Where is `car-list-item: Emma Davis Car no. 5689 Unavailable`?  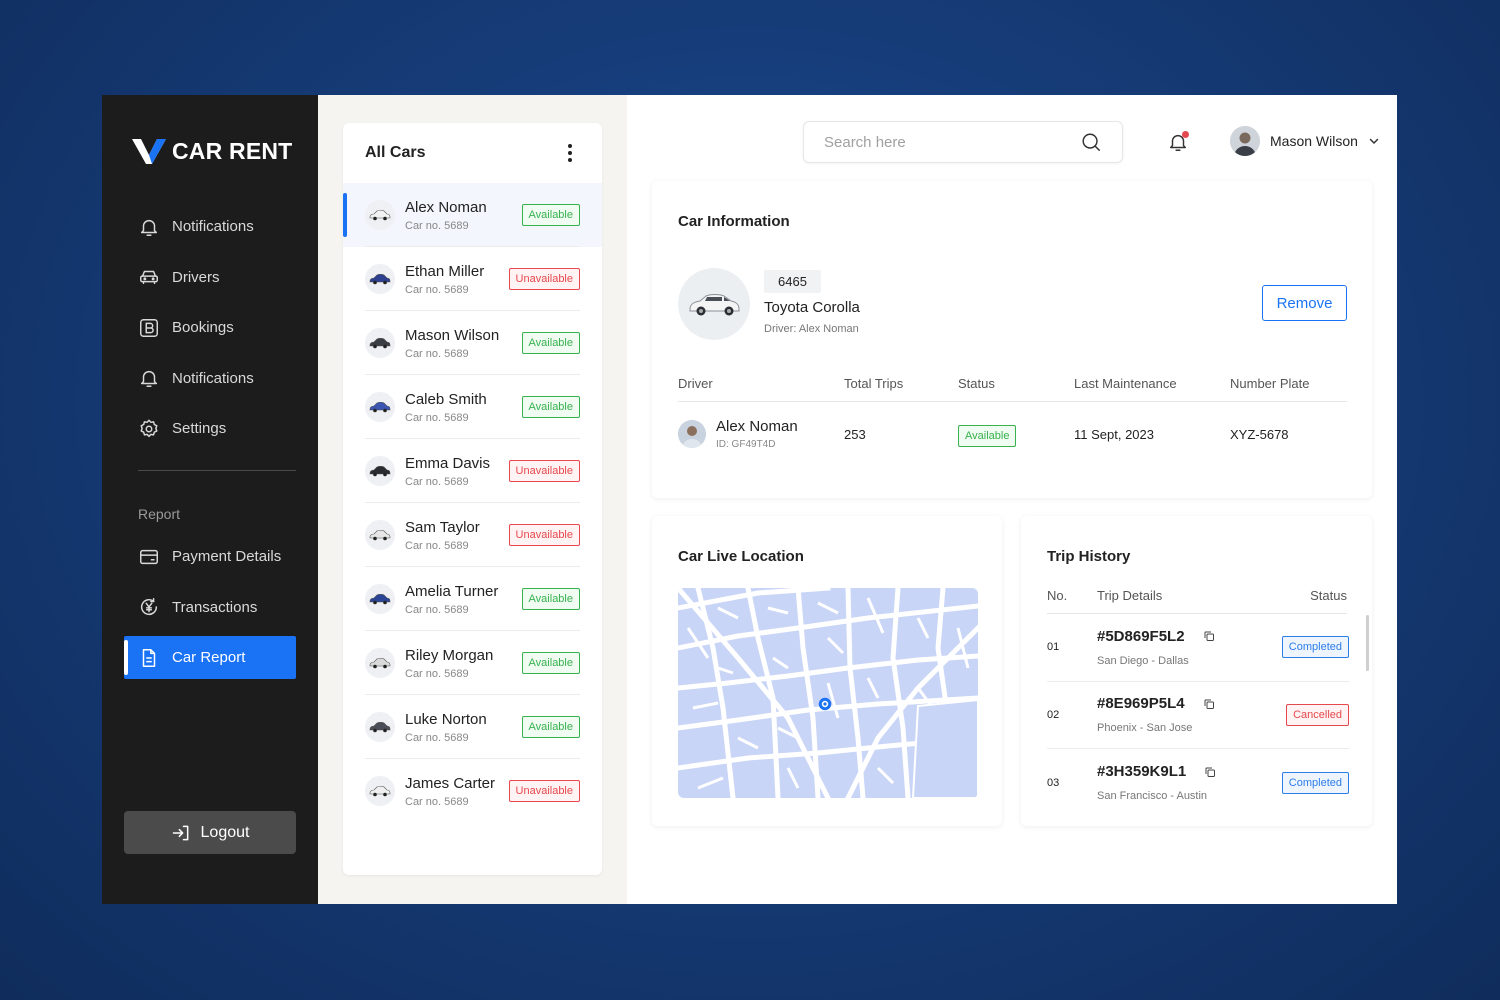
car-list-item: Emma Davis Car no. 5689 Unavailable is located at coordinates (472, 471).